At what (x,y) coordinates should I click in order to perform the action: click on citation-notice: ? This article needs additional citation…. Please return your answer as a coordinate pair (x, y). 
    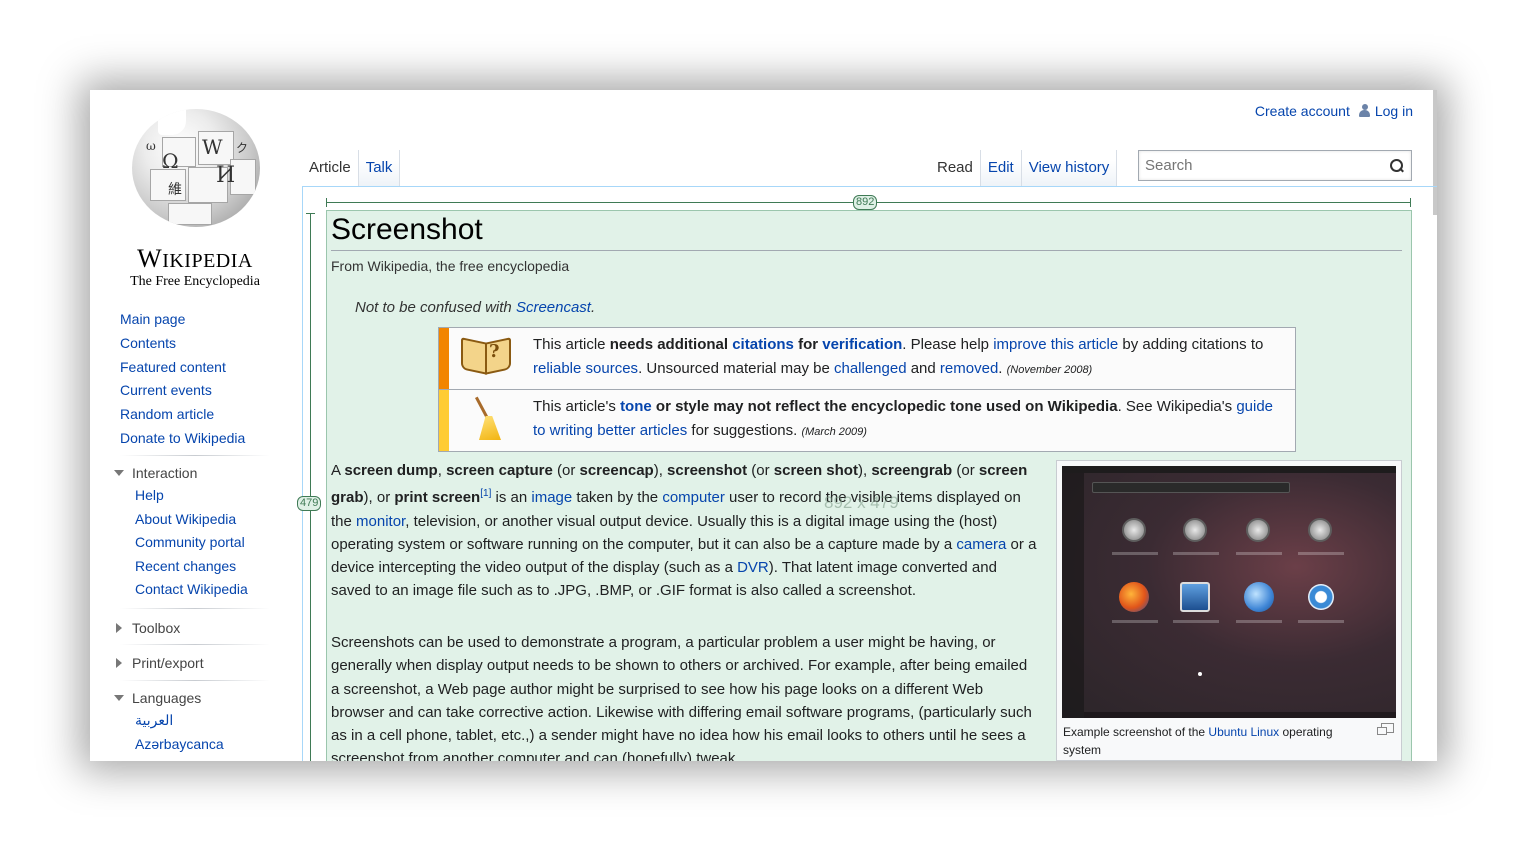
    Looking at the image, I should click on (867, 358).